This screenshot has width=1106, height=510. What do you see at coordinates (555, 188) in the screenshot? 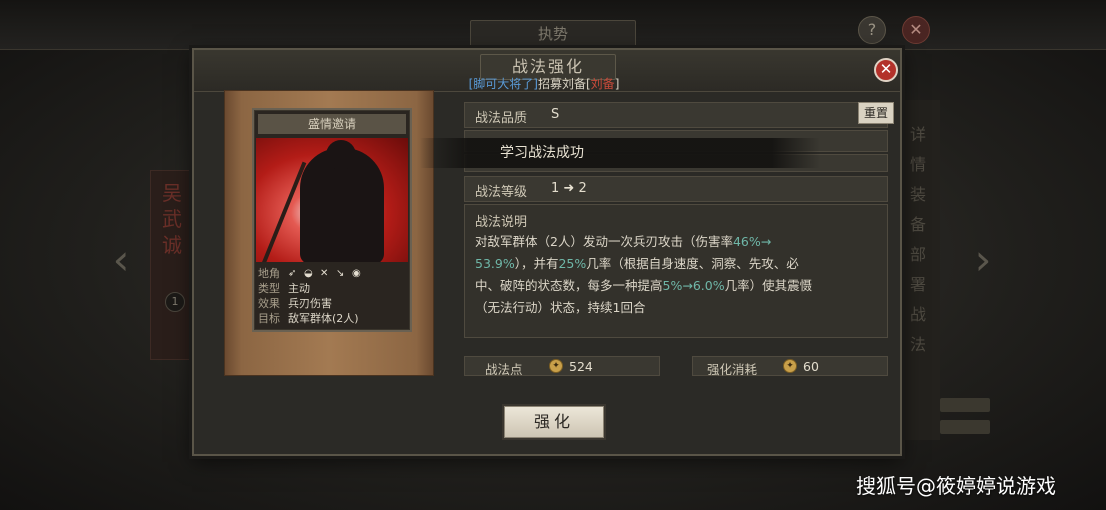
I see `level-from: 1` at bounding box center [555, 188].